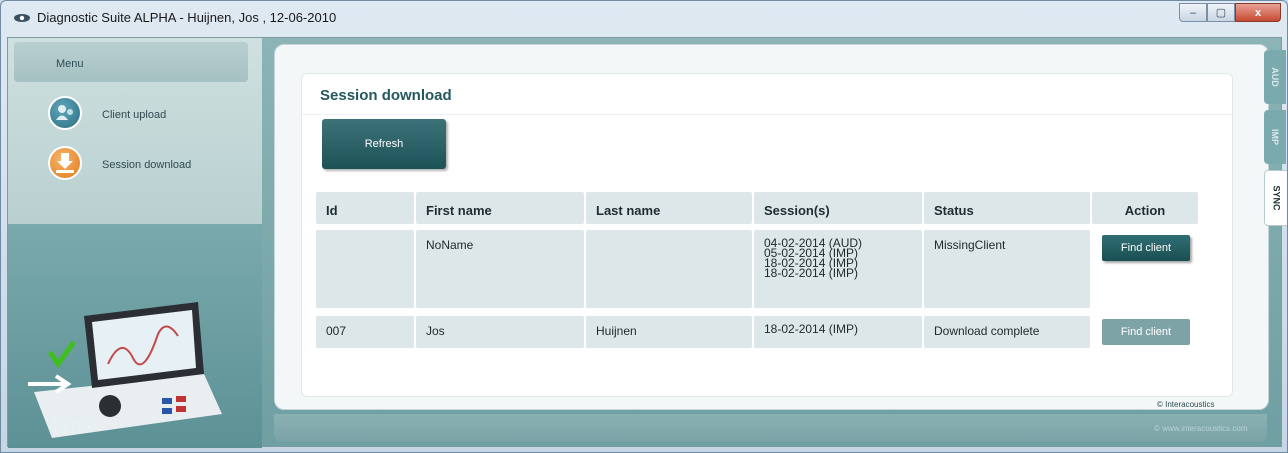  What do you see at coordinates (1221, 12) in the screenshot?
I see `maximize-button: ▢` at bounding box center [1221, 12].